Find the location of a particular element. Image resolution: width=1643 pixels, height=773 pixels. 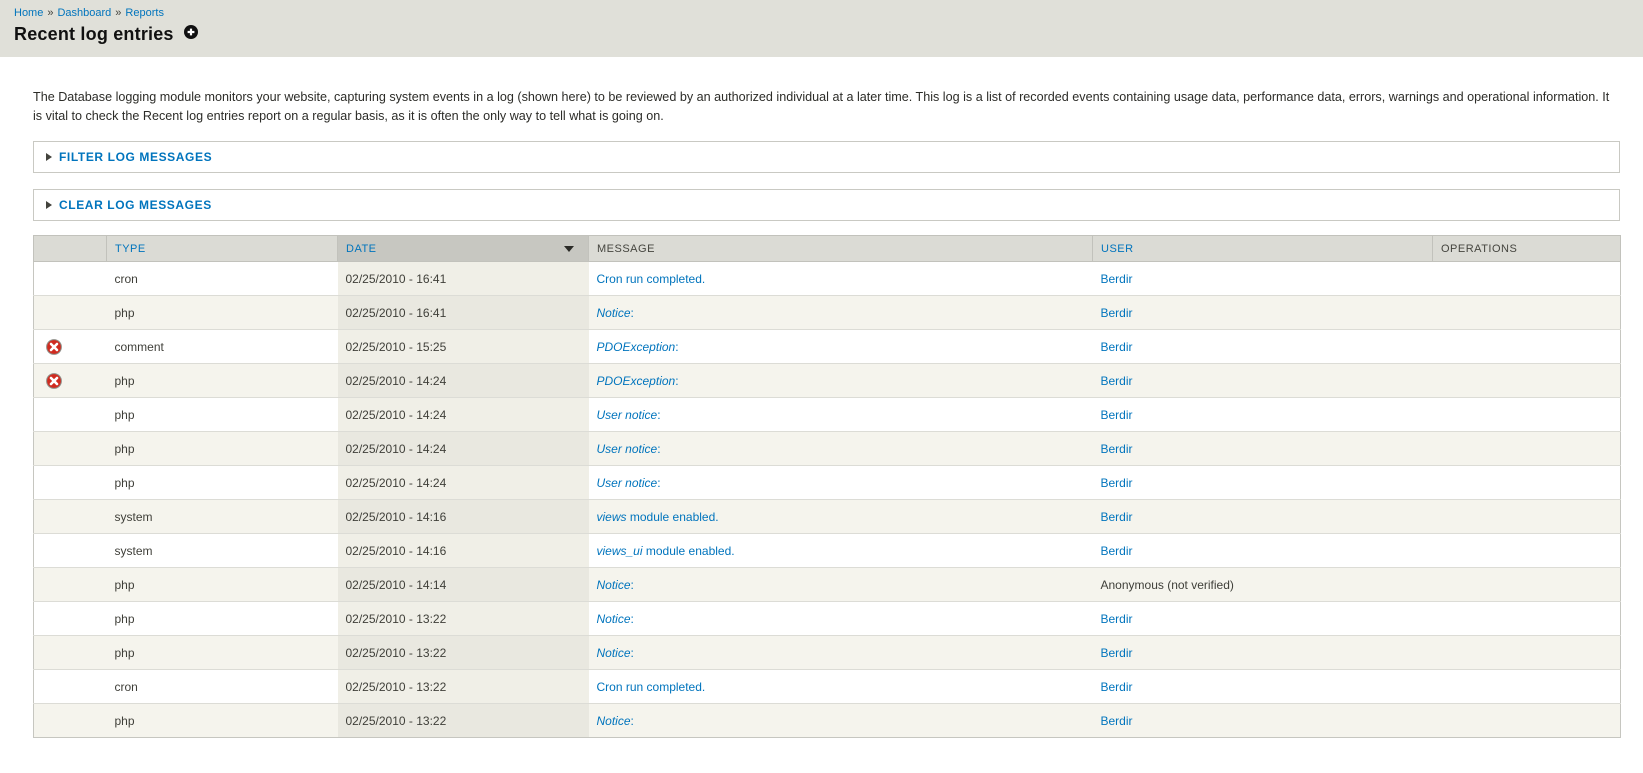

table-row: php 02/25/2010 - 14:24 PDOException: Berdir is located at coordinates (827, 380).